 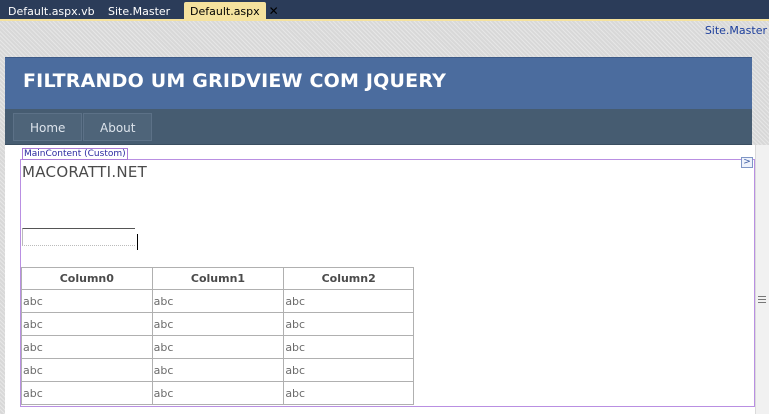 What do you see at coordinates (274, 11) in the screenshot?
I see `close-tab-icon: ✕` at bounding box center [274, 11].